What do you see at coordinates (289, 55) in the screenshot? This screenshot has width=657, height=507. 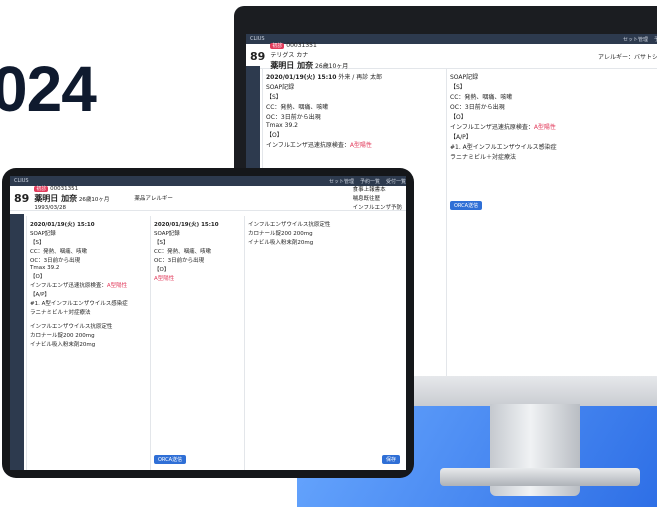 I see `patient-kana: テリグス カナ` at bounding box center [289, 55].